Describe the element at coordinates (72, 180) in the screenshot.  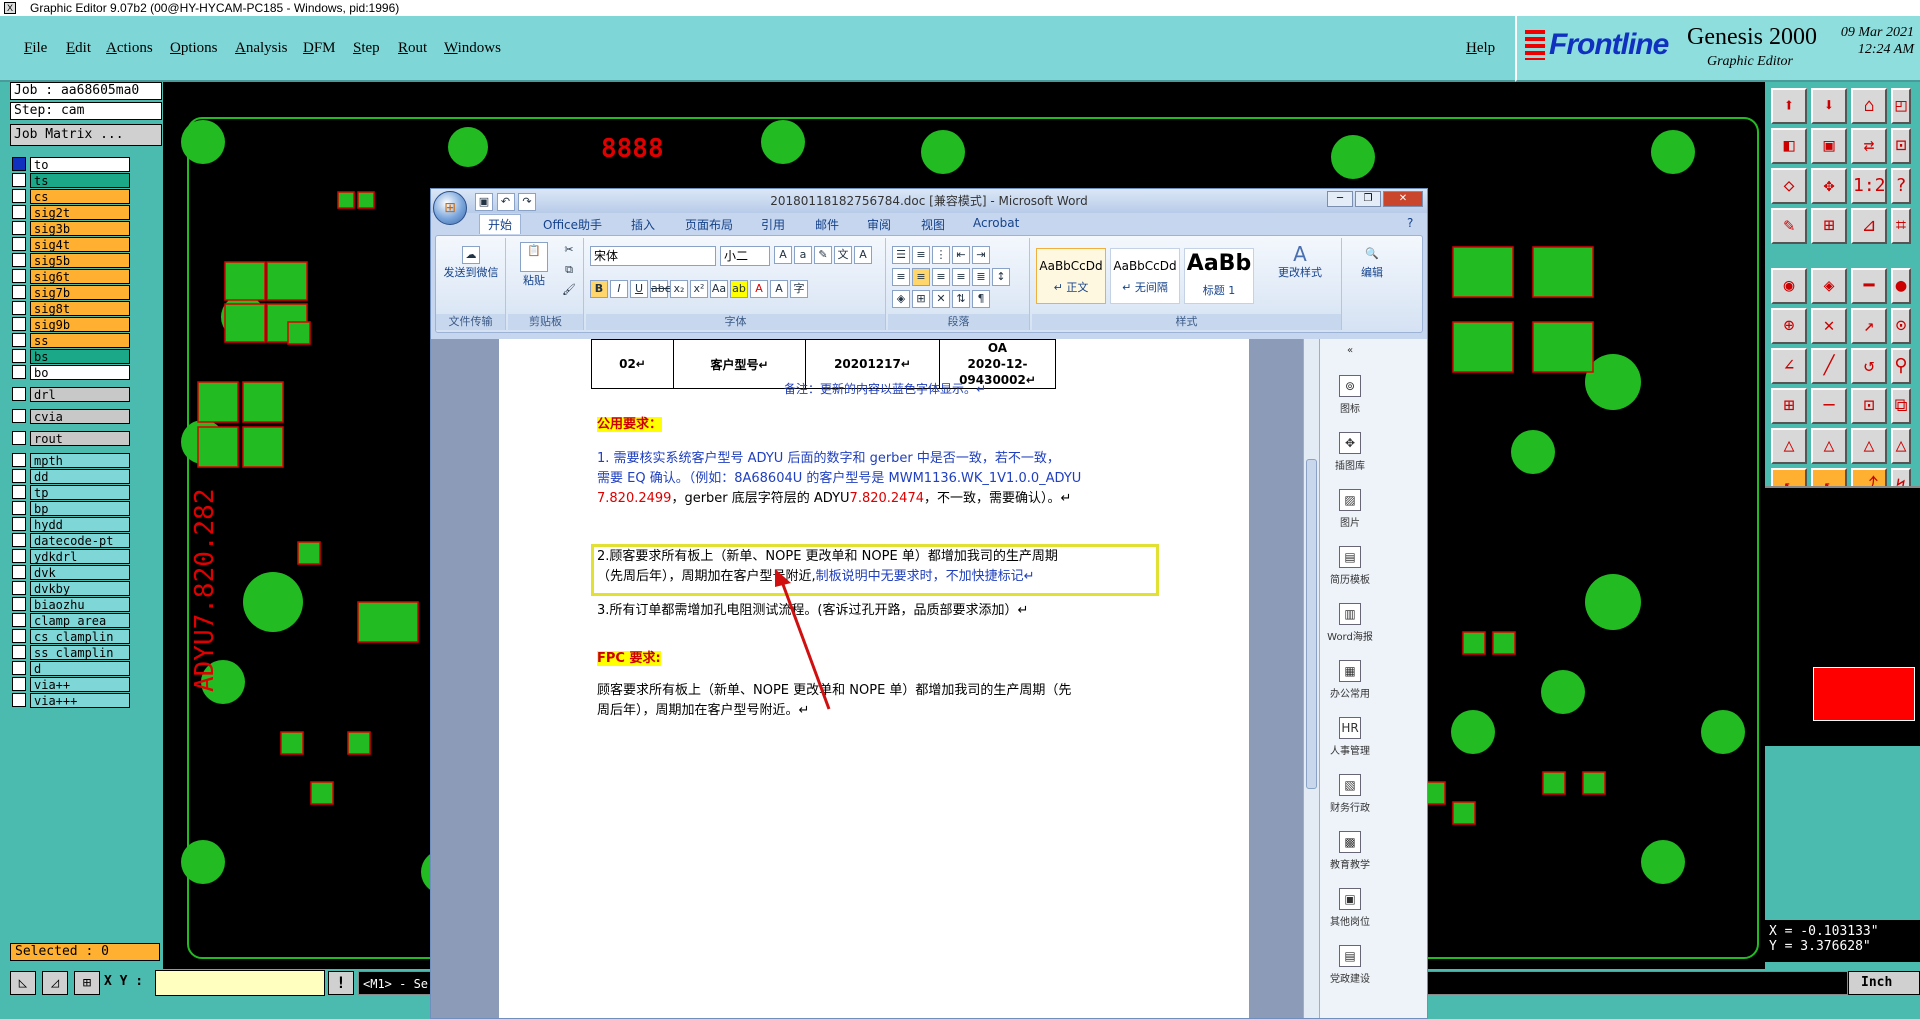
I see `layer-row: ts` at that location.